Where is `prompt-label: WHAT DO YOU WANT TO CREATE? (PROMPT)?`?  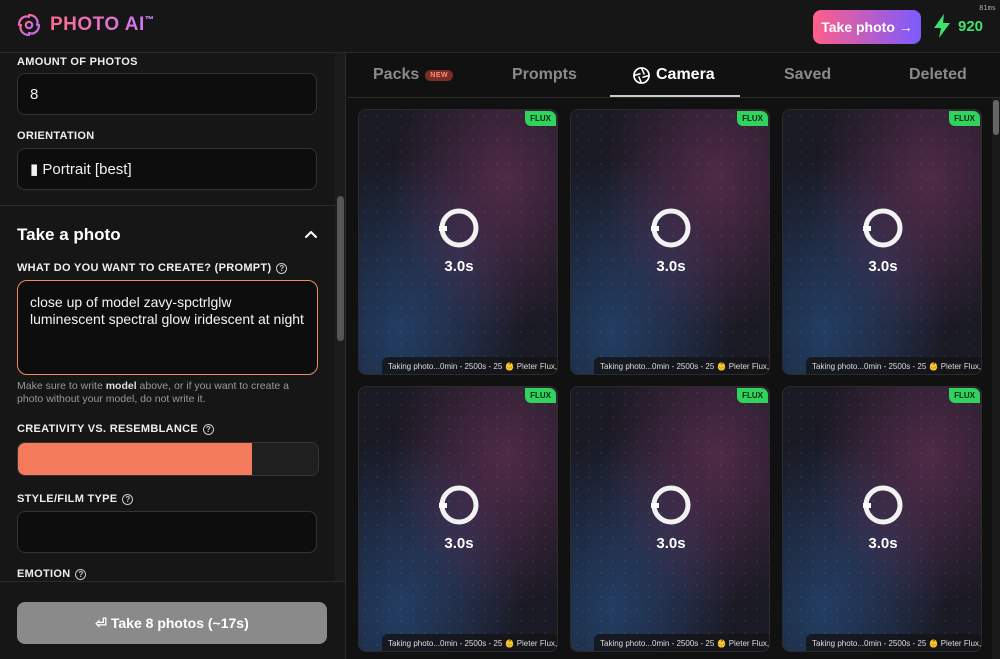 prompt-label: WHAT DO YOU WANT TO CREATE? (PROMPT)? is located at coordinates (152, 268).